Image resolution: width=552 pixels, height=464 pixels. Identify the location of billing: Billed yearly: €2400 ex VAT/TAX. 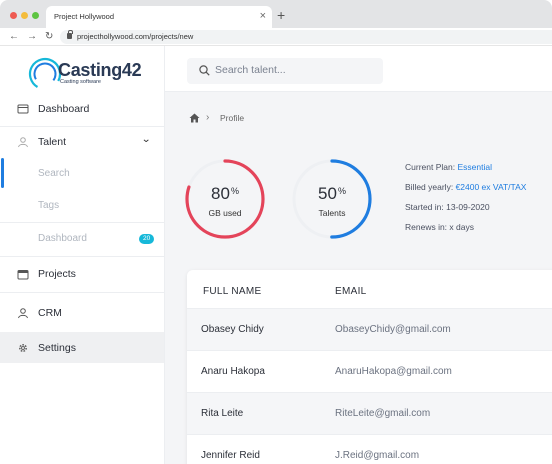
(465, 192).